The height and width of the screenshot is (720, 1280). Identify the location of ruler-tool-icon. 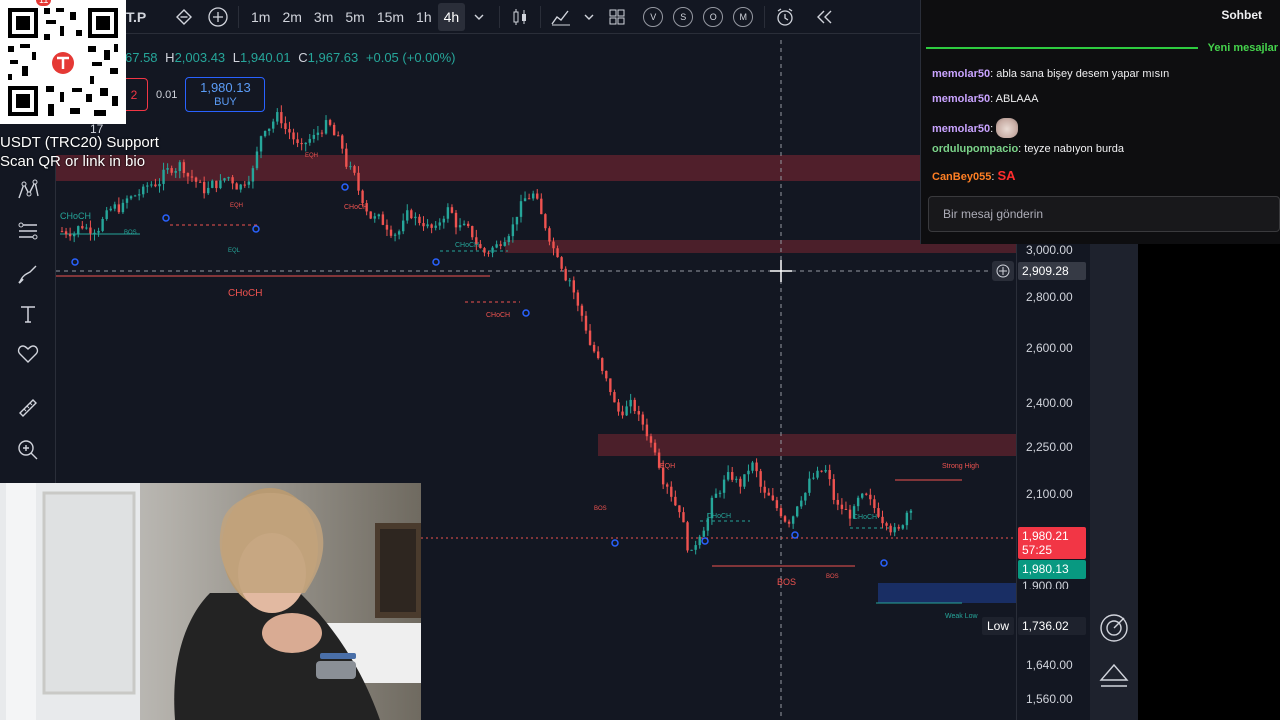
(28, 408).